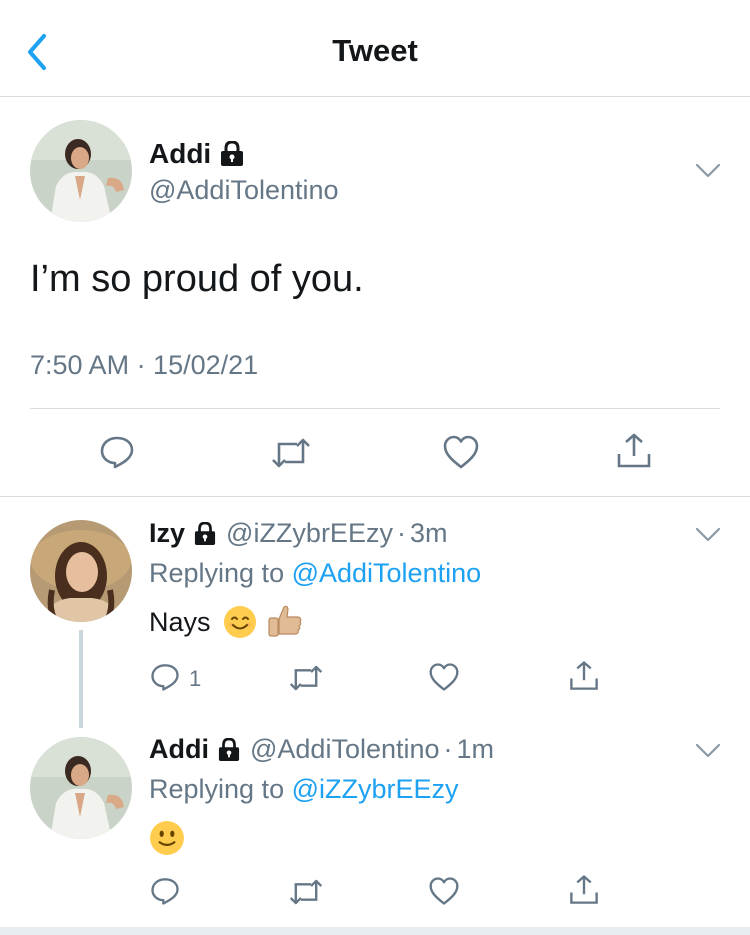 Image resolution: width=750 pixels, height=935 pixels. I want to click on bottom-divider, so click(375, 931).